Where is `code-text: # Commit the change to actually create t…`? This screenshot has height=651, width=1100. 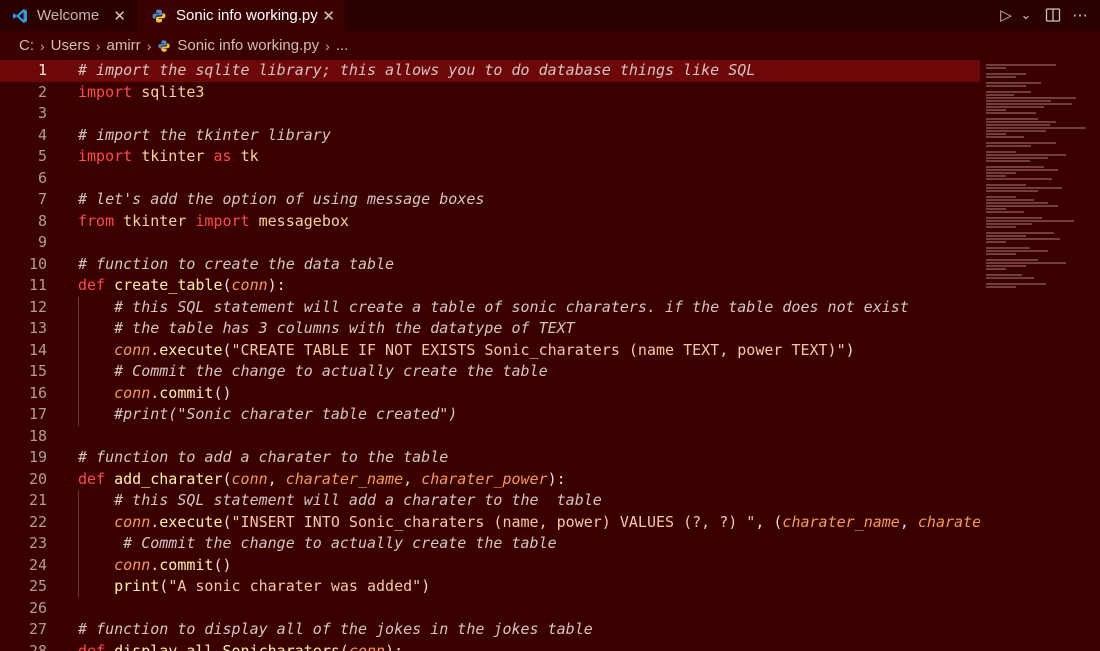
code-text: # Commit the change to actually create t… is located at coordinates (331, 371).